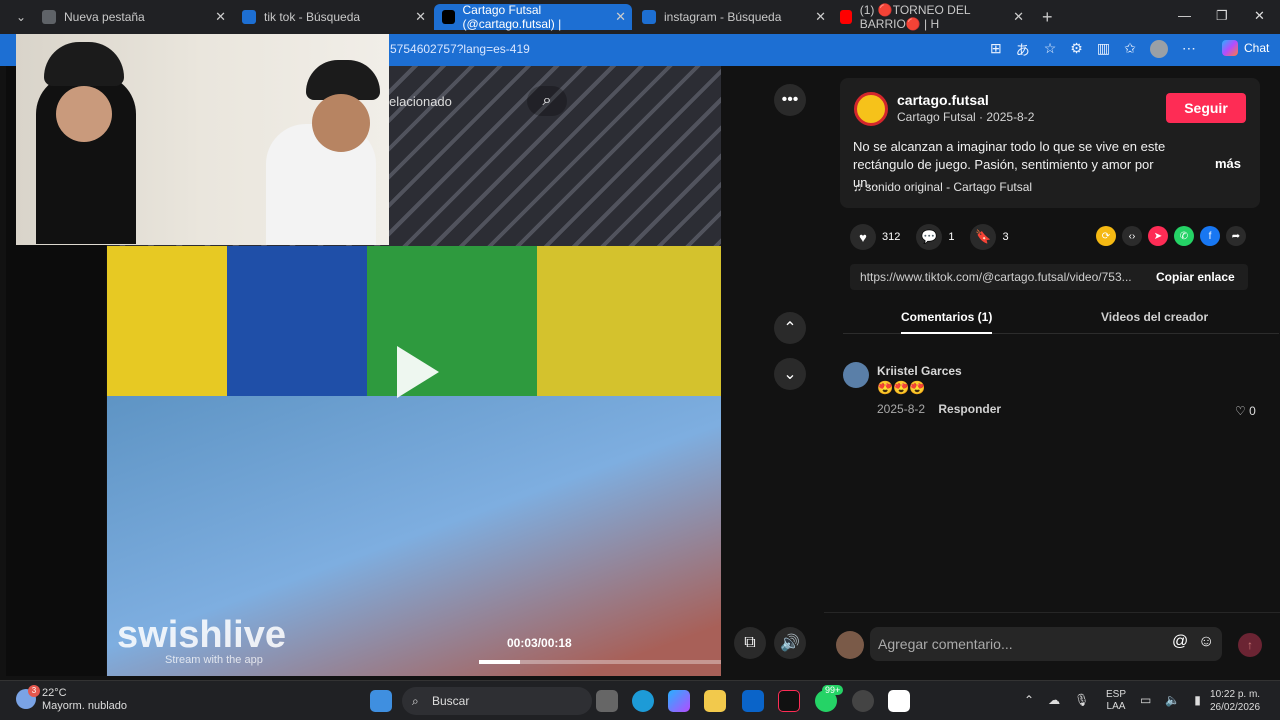 This screenshot has width=1280, height=720. What do you see at coordinates (84, 700) in the screenshot?
I see `weather-widget: 22°C Mayorm. nublado` at bounding box center [84, 700].